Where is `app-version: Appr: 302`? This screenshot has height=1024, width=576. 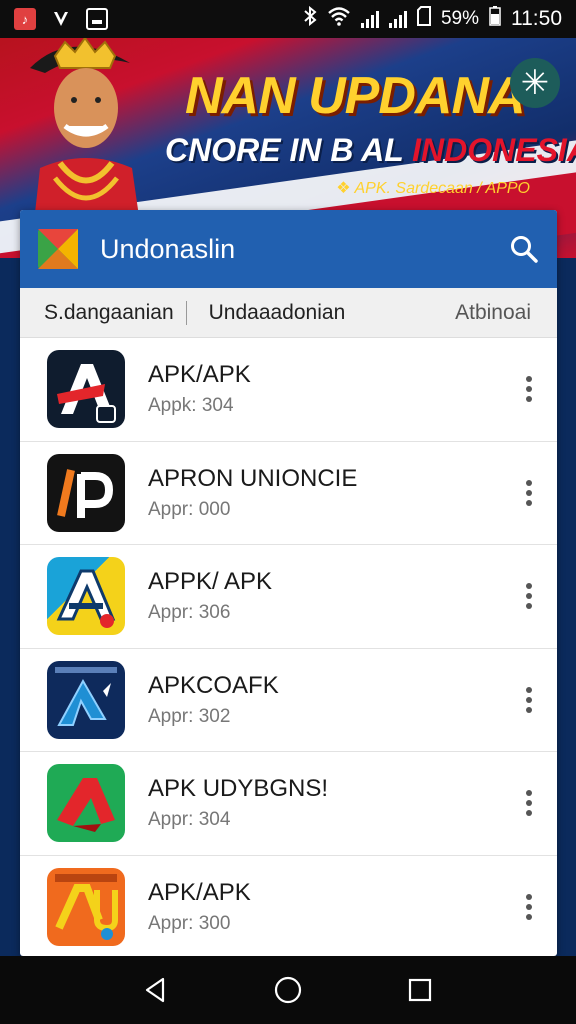
app-version: Appr: 302 is located at coordinates (189, 716).